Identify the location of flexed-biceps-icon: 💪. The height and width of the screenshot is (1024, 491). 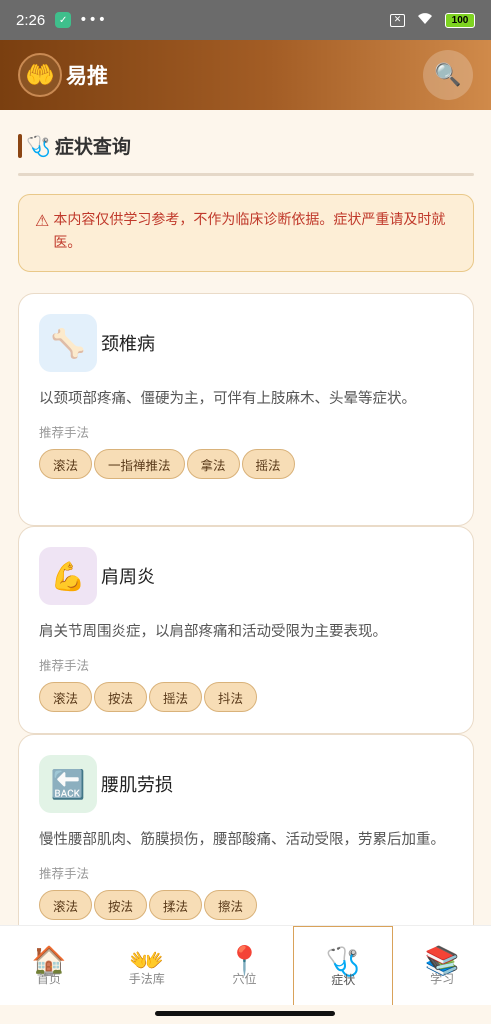
(68, 576).